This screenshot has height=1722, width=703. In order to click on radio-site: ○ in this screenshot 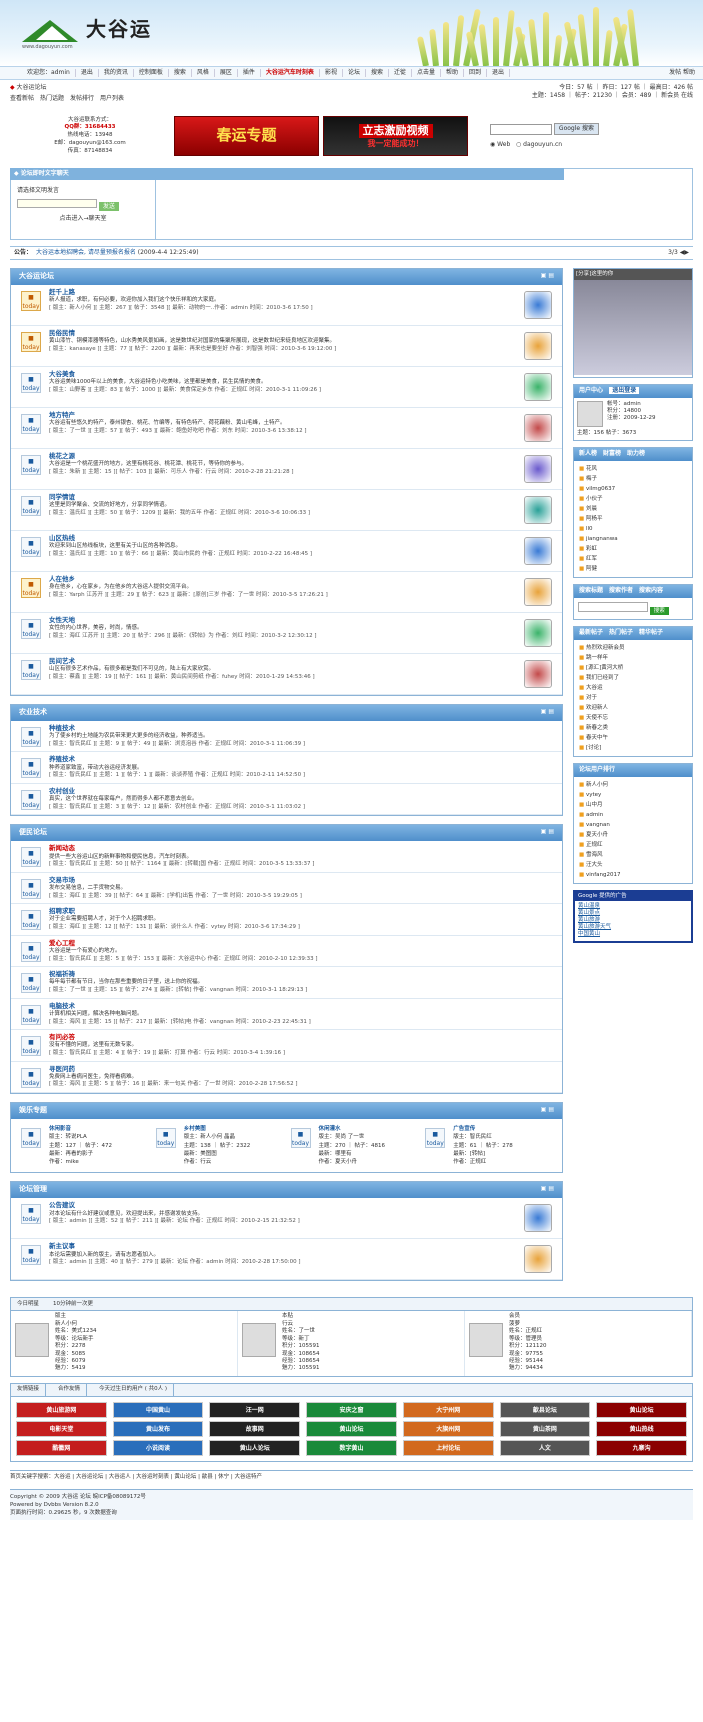, I will do `click(518, 144)`.